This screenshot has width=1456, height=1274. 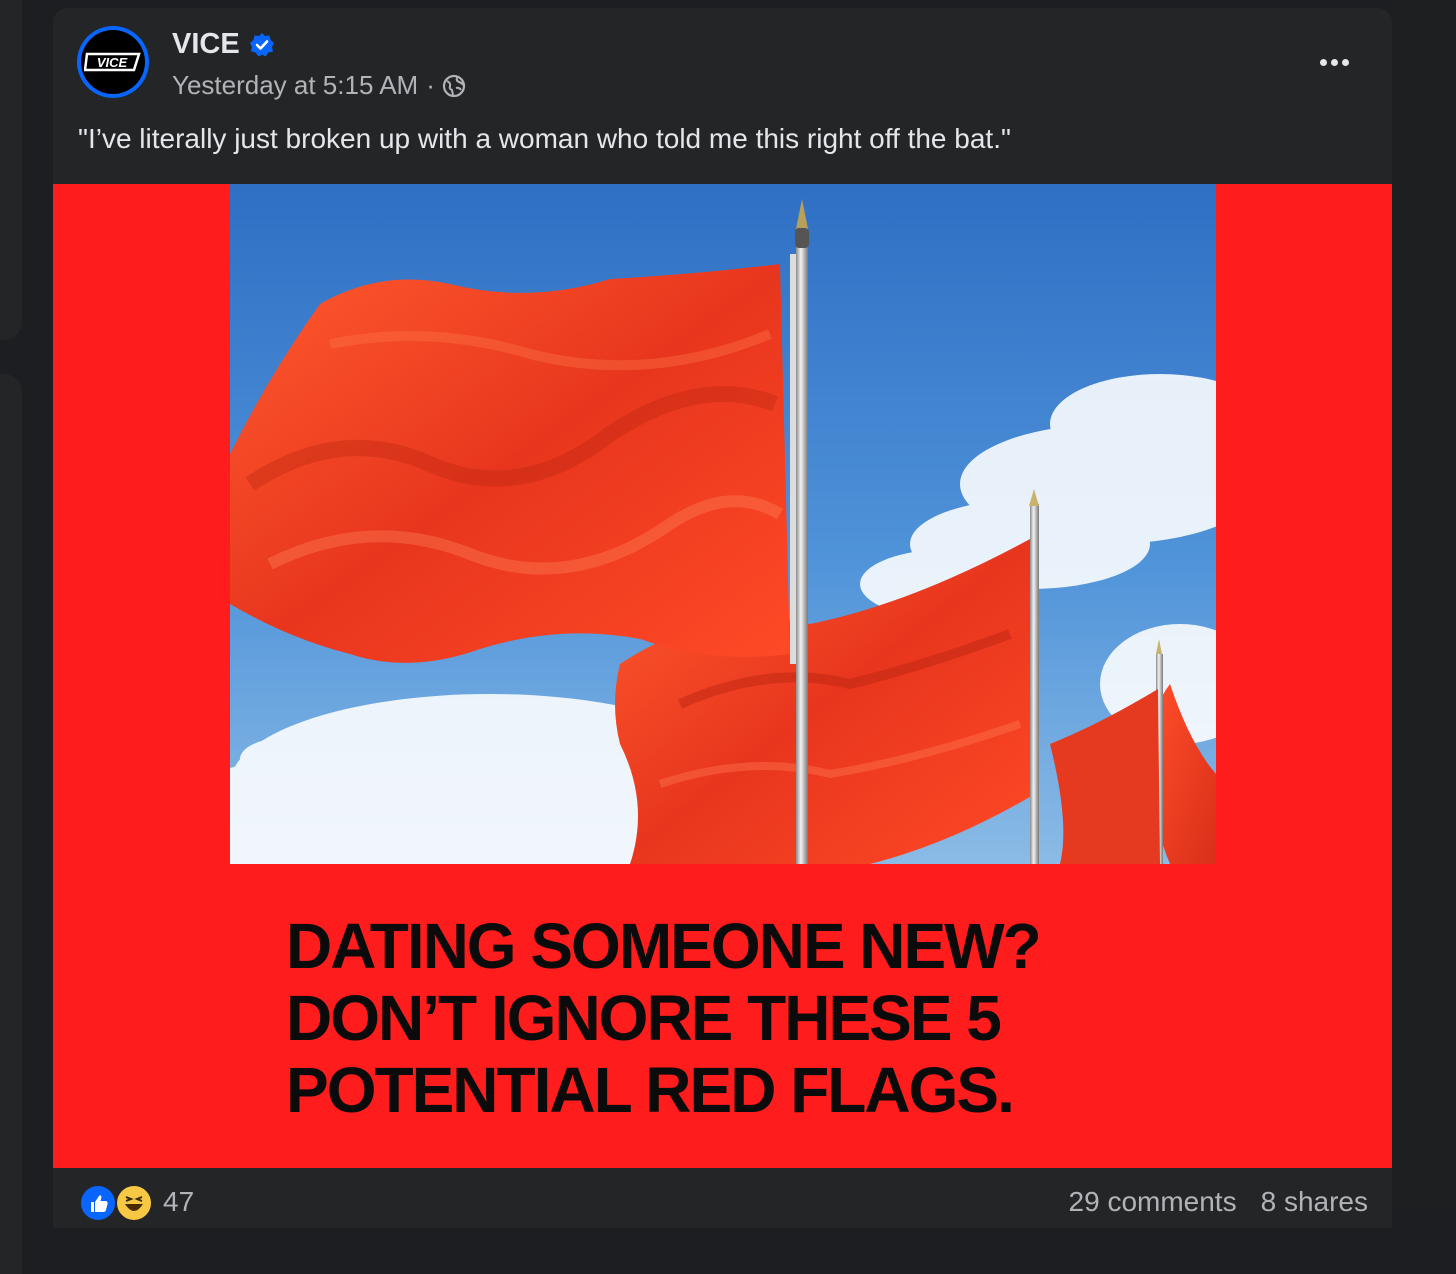 What do you see at coordinates (1323, 62) in the screenshot?
I see `more-options-icon` at bounding box center [1323, 62].